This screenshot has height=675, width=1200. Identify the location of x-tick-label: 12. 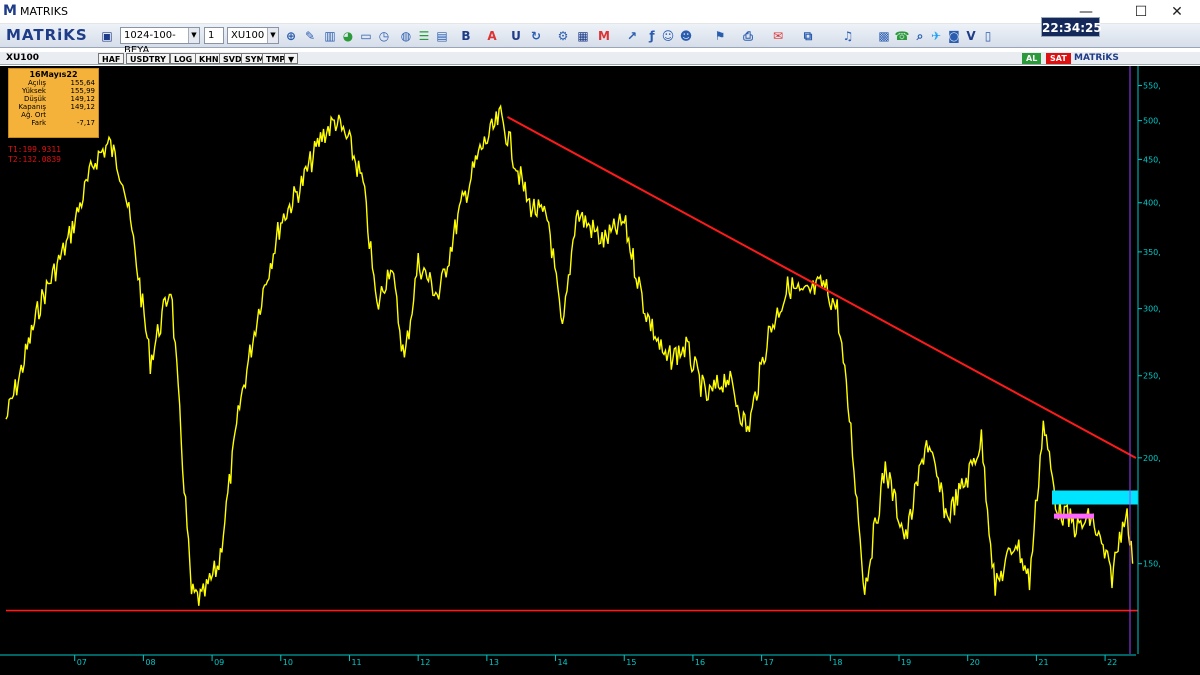
(425, 662).